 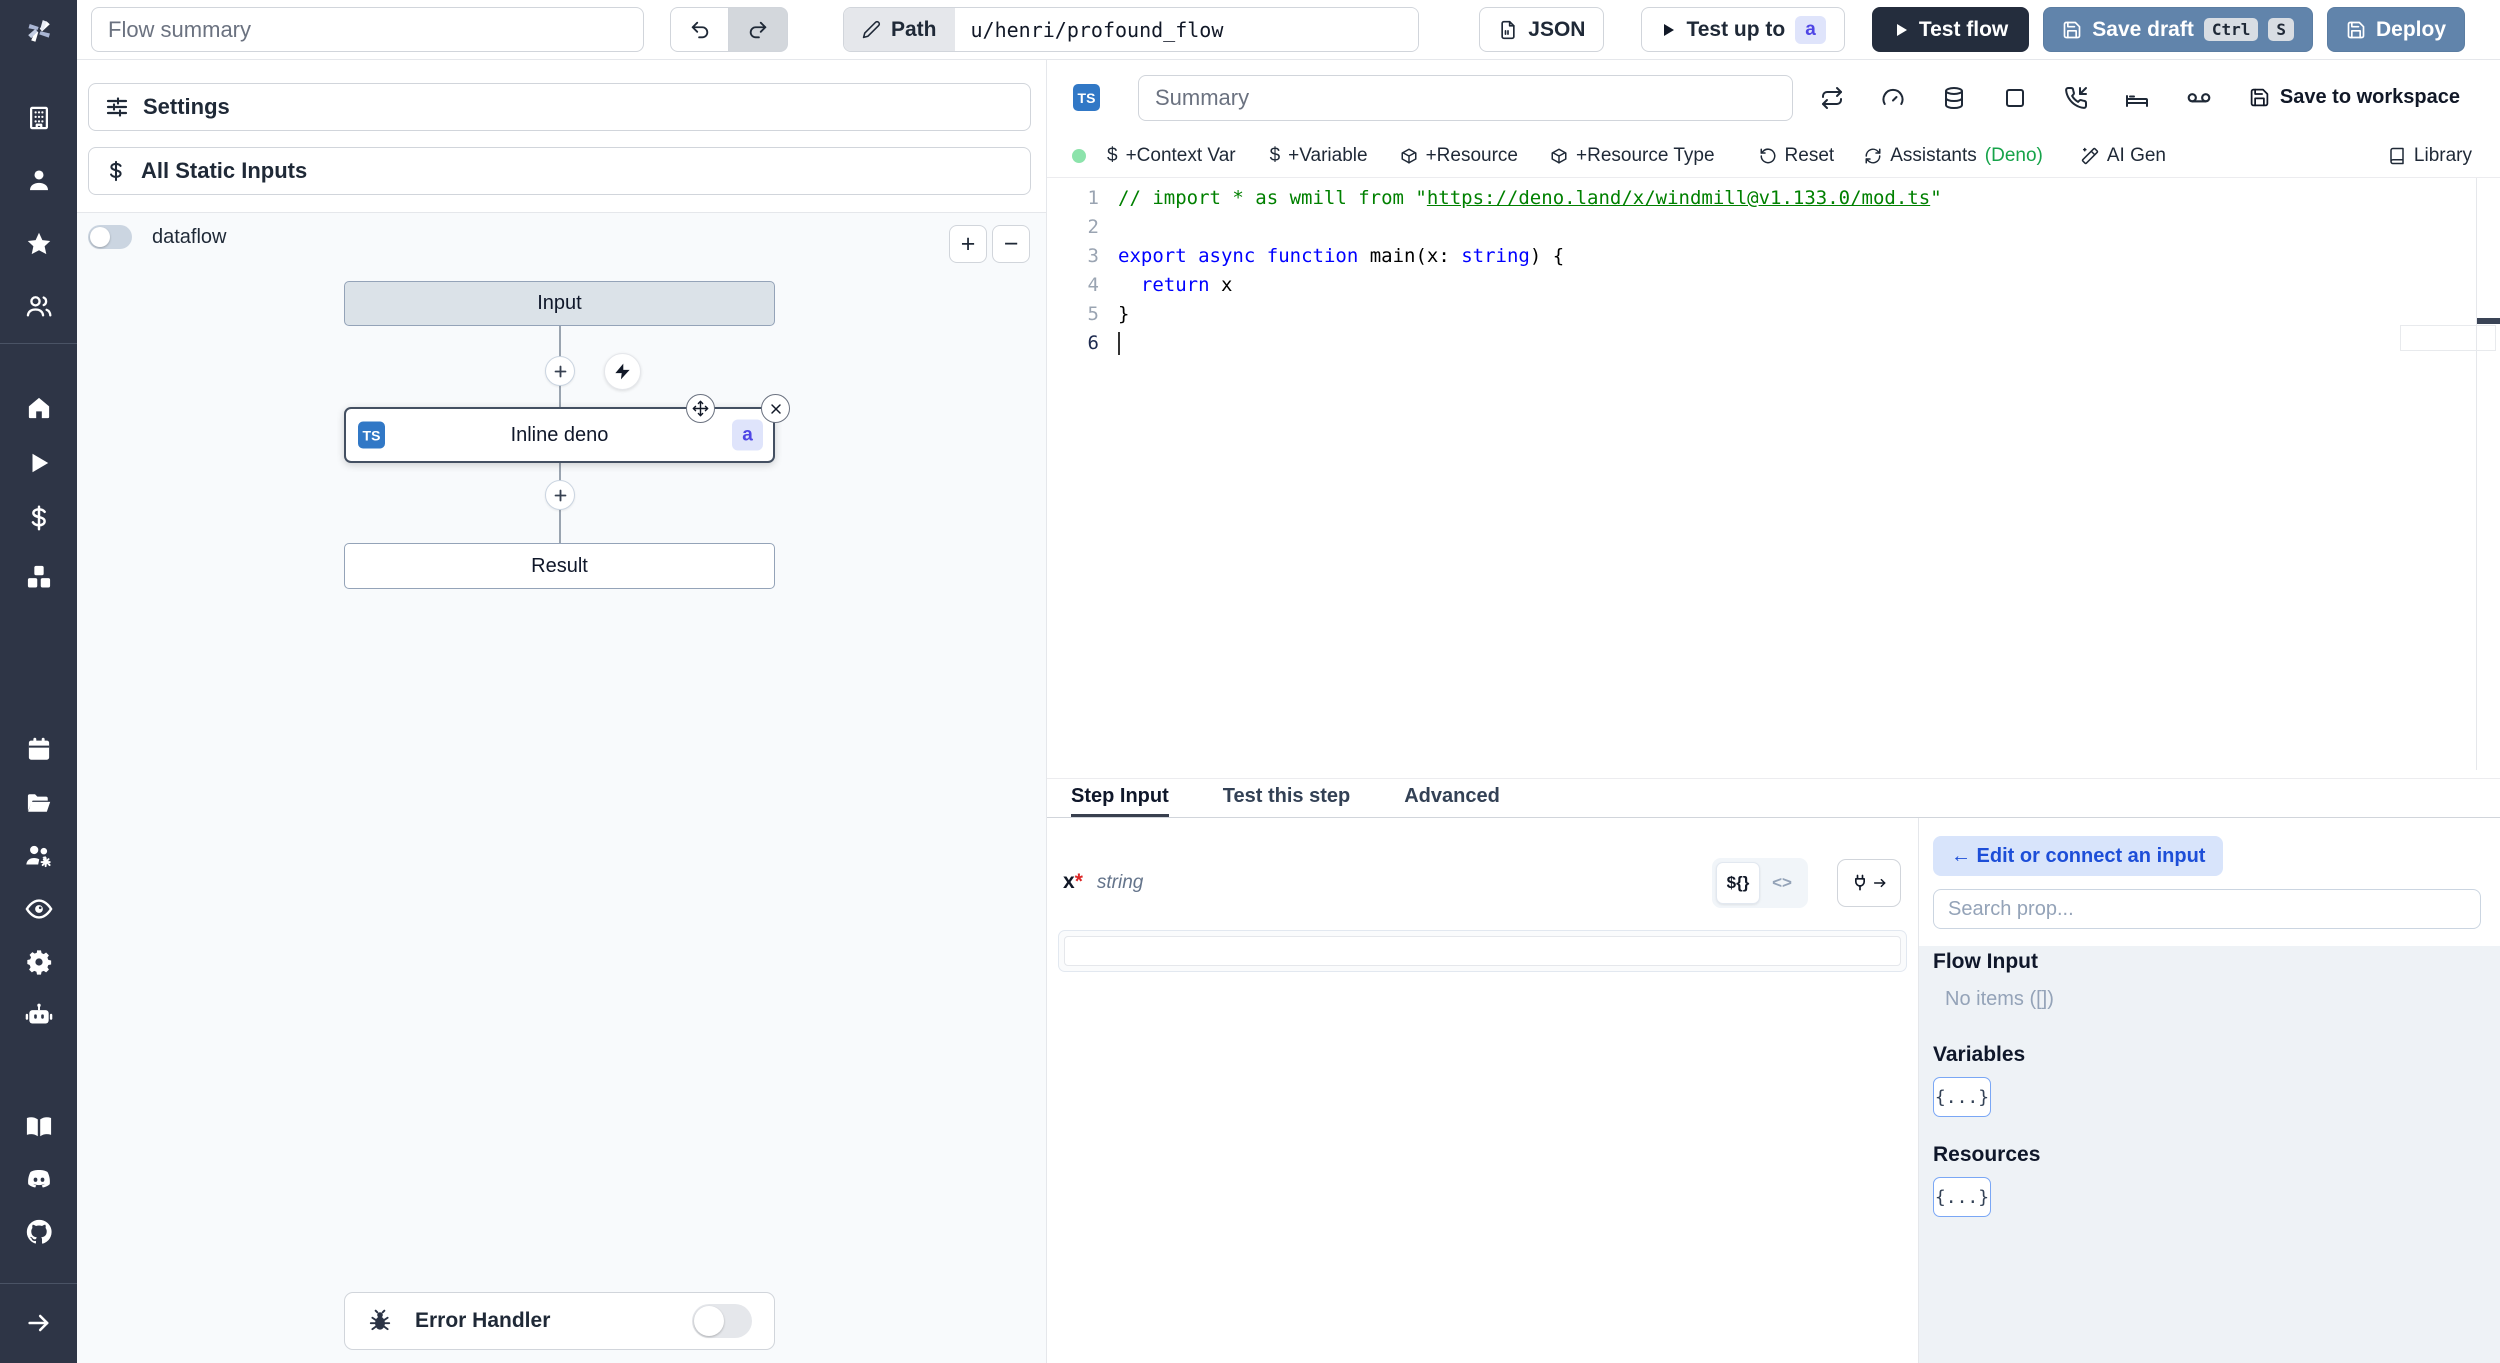 What do you see at coordinates (380, 1320) in the screenshot?
I see `bug-icon` at bounding box center [380, 1320].